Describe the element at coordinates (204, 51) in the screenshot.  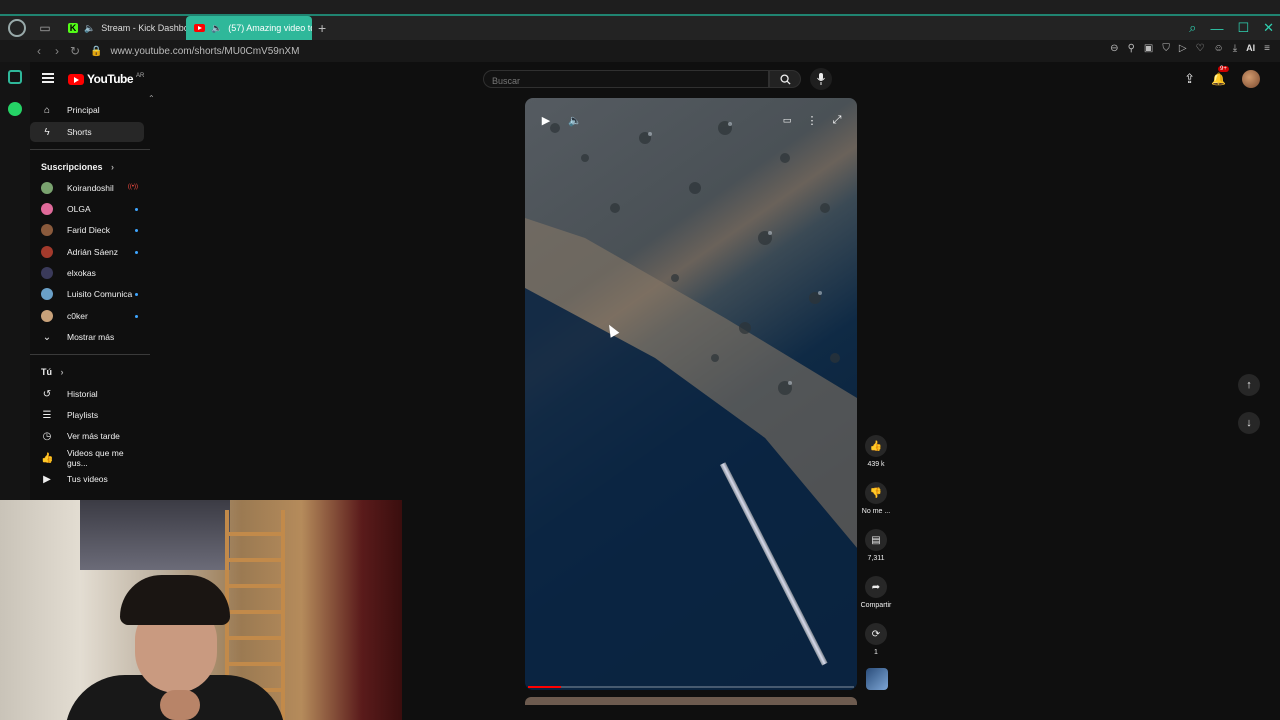
I see `url-field: www.youtube.com/shorts/MU0CmV59nXM` at that location.